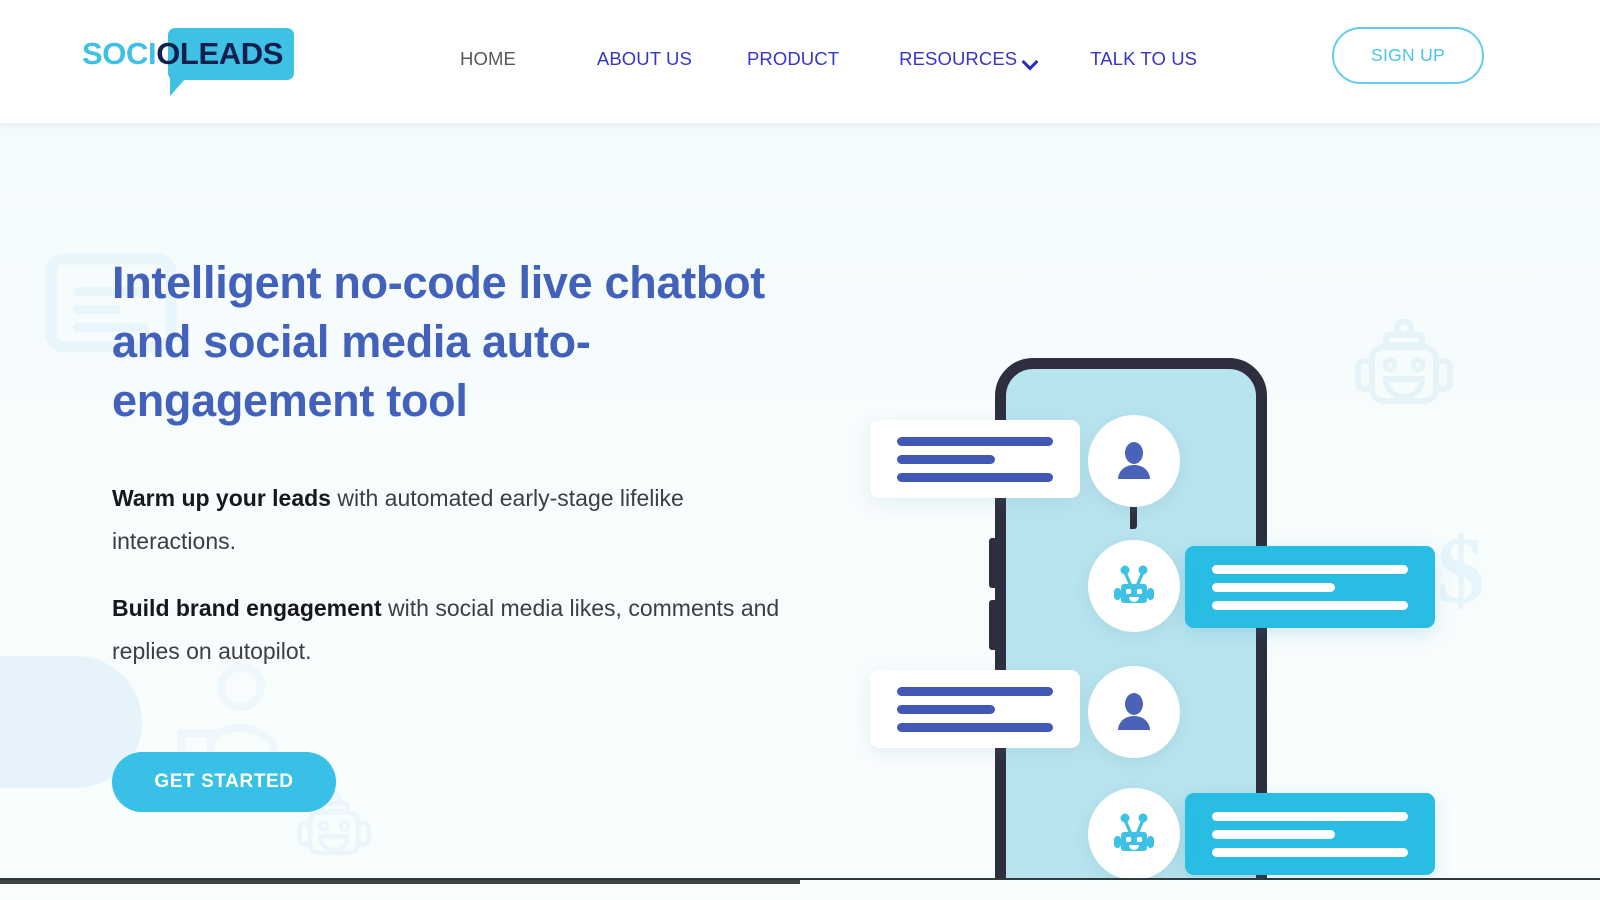 The width and height of the screenshot is (1600, 900). Describe the element at coordinates (224, 782) in the screenshot. I see `get-started-button: GET STARTED` at that location.